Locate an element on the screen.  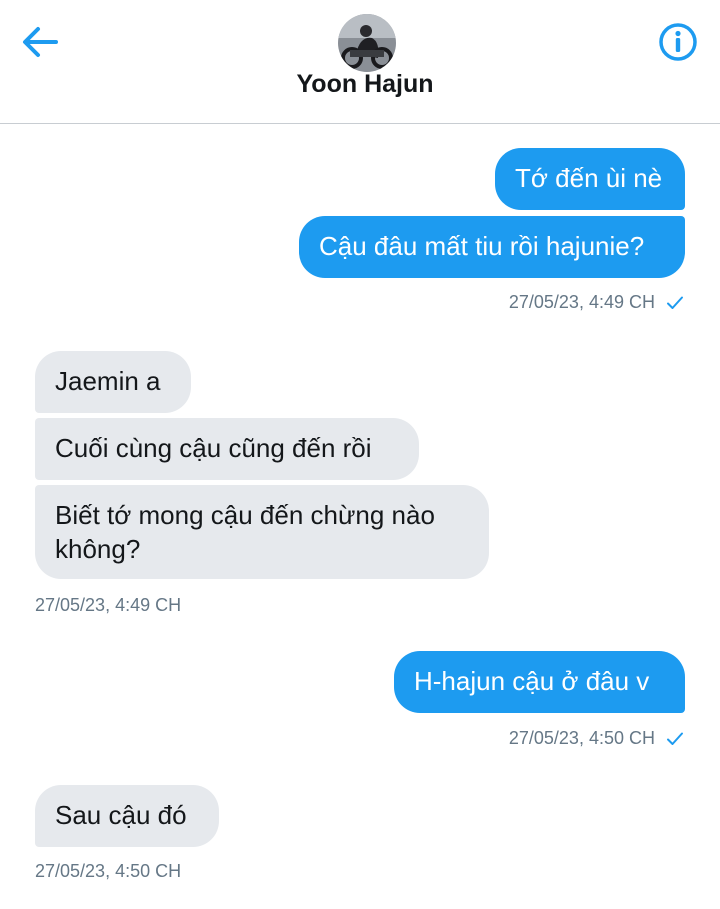
message-text: Biết tớ mong cậu đến chừng nào không? is located at coordinates (245, 532).